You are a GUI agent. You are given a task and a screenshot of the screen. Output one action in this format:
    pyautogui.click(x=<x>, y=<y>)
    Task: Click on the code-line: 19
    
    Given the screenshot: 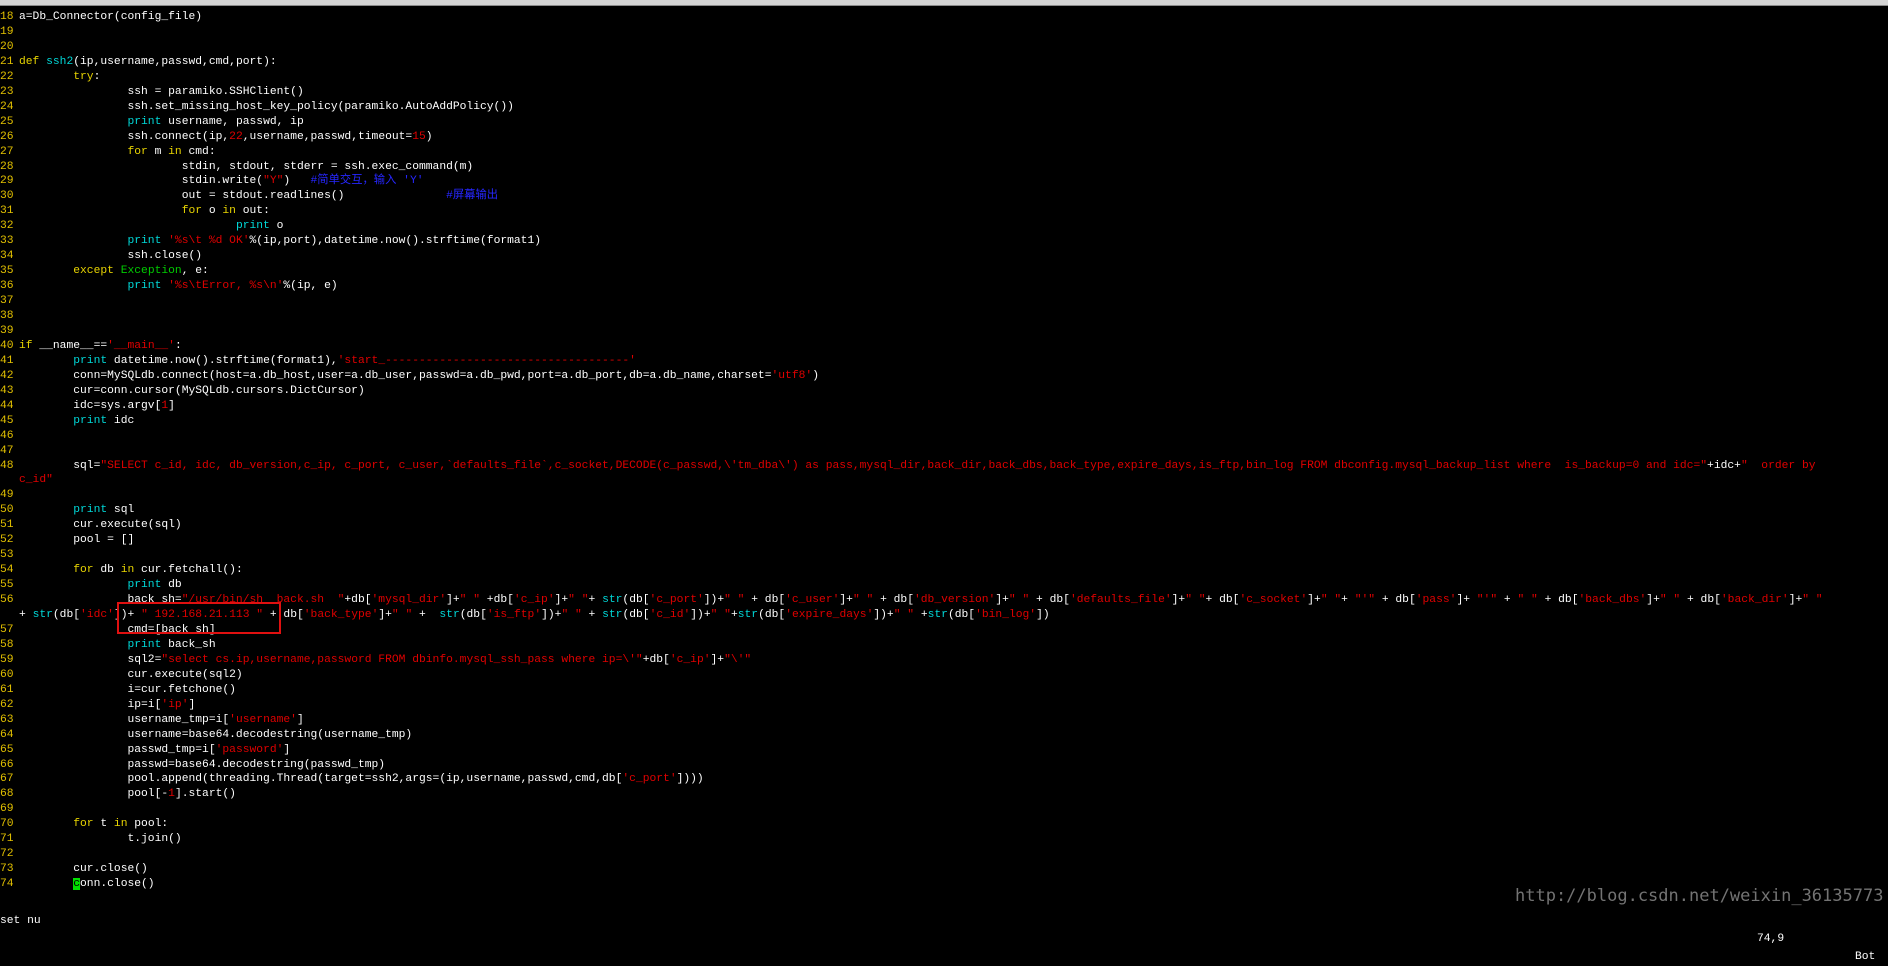 What is the action you would take?
    pyautogui.click(x=9, y=32)
    